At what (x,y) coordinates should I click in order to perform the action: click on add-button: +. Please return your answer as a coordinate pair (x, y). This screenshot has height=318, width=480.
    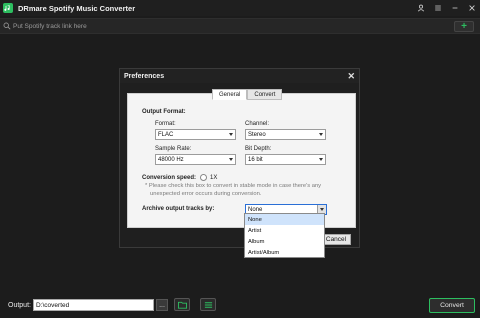
    Looking at the image, I should click on (464, 26).